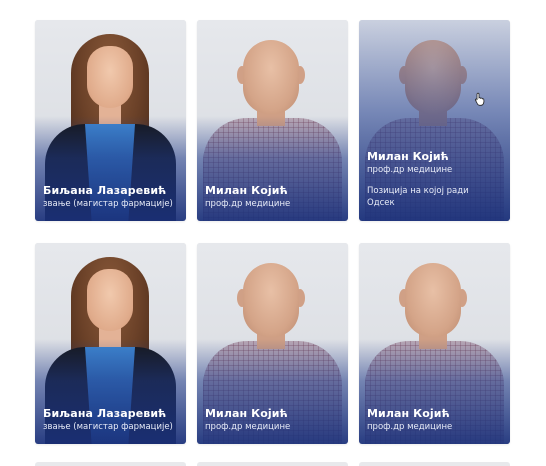 The width and height of the screenshot is (546, 466). I want to click on hand-pointer-icon, so click(480, 99).